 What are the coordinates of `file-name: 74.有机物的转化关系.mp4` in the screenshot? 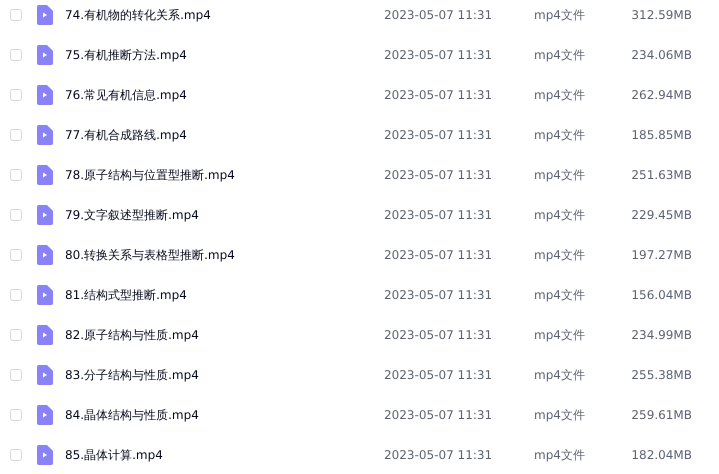 It's located at (224, 15).